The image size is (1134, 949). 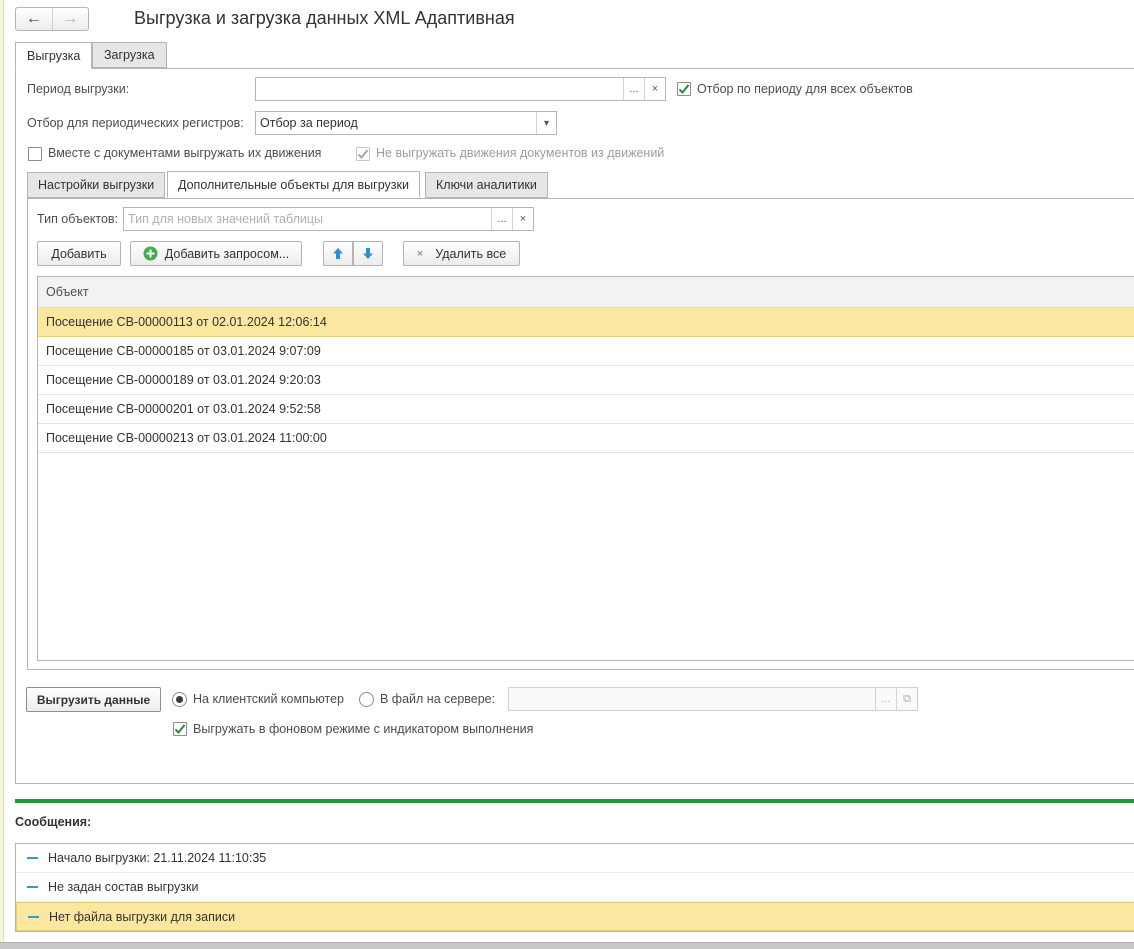 I want to click on period-clear-icon: ×, so click(x=654, y=89).